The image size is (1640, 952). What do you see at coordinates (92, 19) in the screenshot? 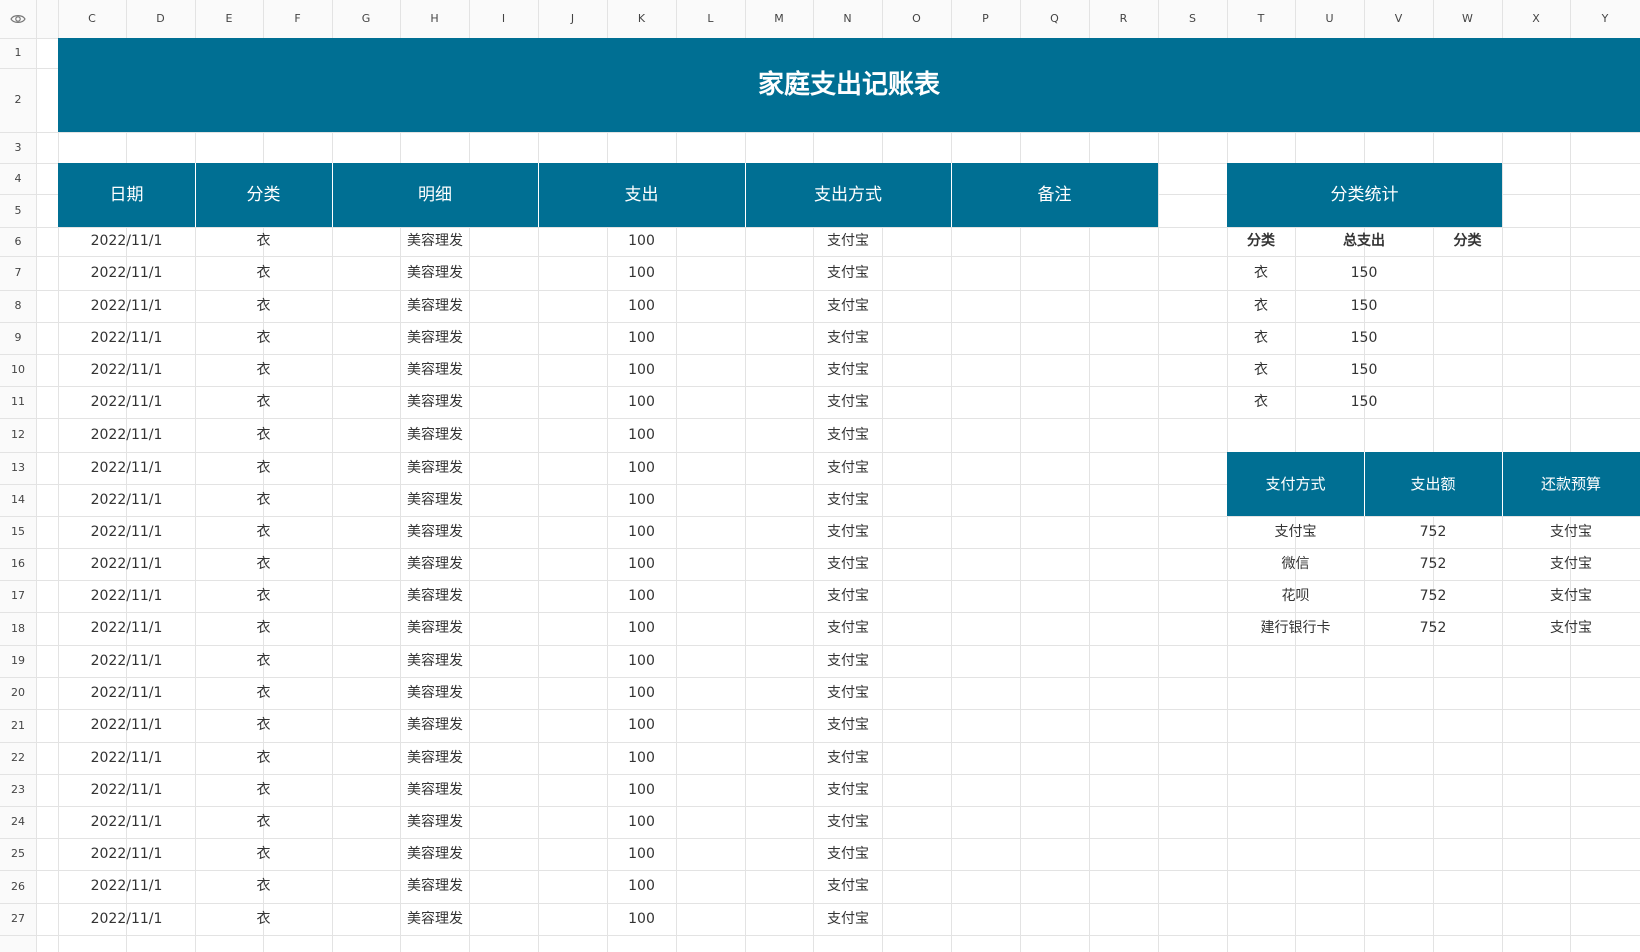
I see `column-label: C` at bounding box center [92, 19].